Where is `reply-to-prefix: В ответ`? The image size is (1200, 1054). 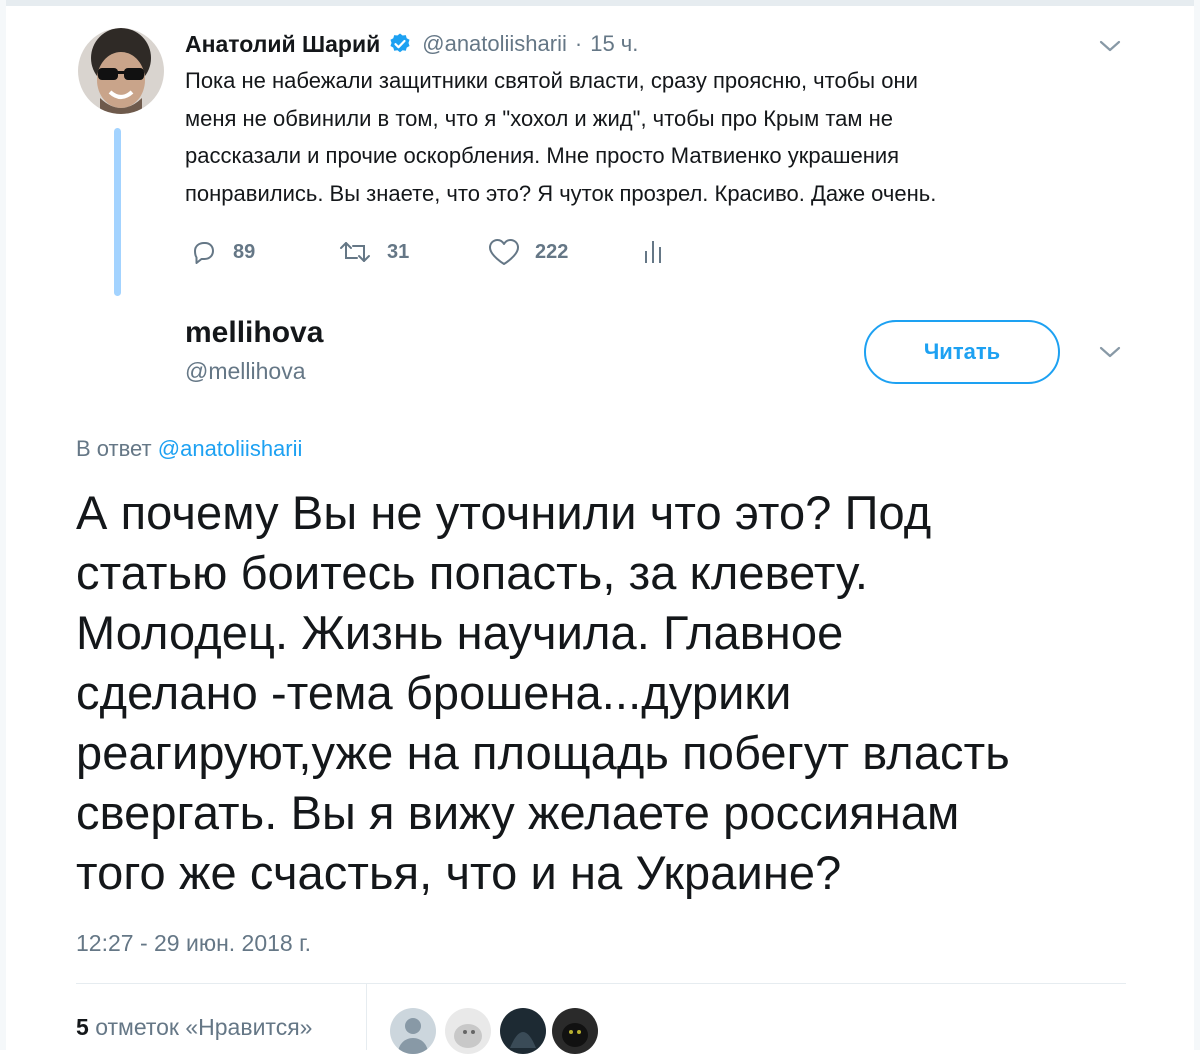 reply-to-prefix: В ответ is located at coordinates (114, 448).